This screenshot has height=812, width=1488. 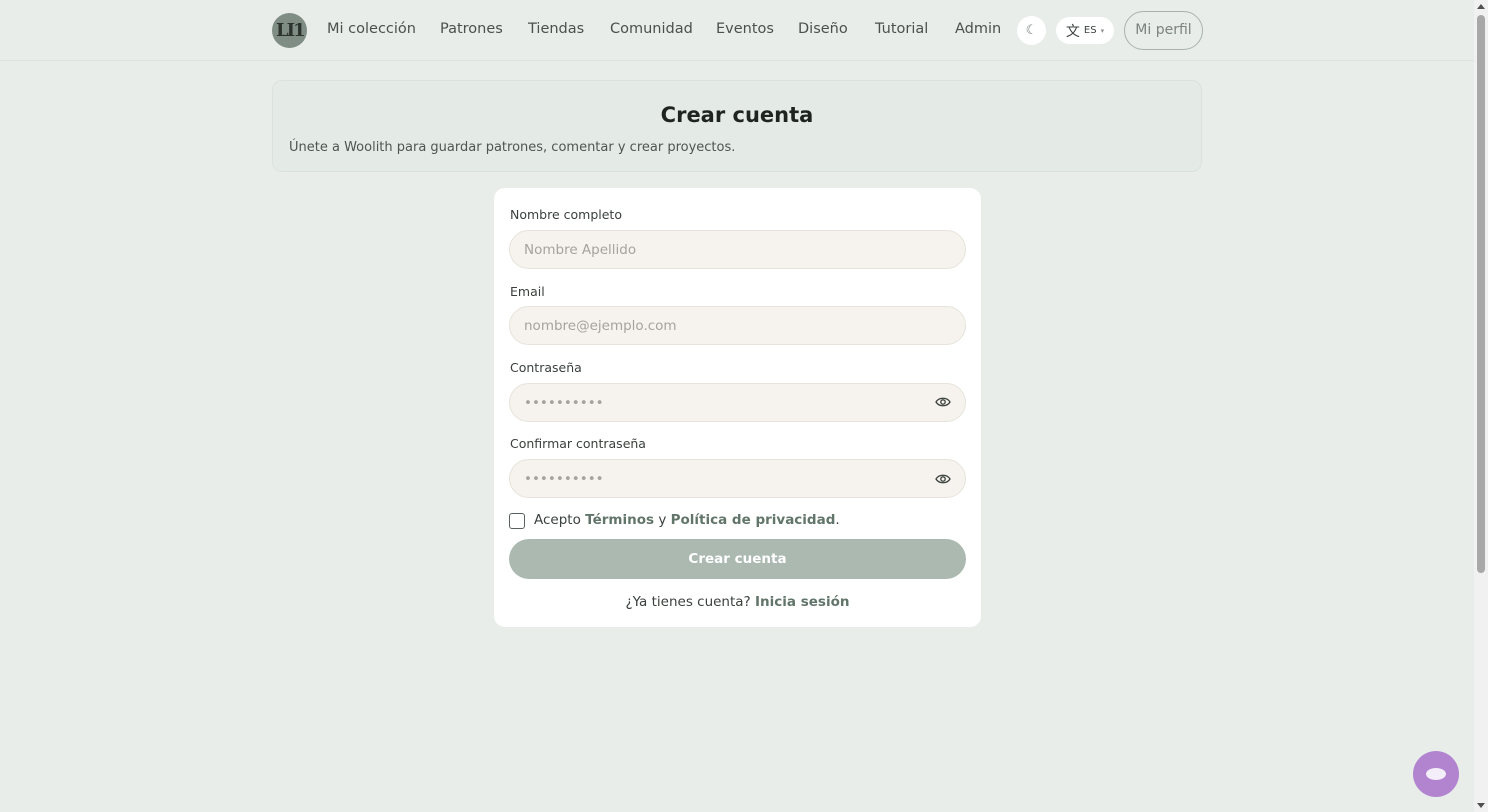 What do you see at coordinates (737, 559) in the screenshot?
I see `create-account-button: Crear cuenta` at bounding box center [737, 559].